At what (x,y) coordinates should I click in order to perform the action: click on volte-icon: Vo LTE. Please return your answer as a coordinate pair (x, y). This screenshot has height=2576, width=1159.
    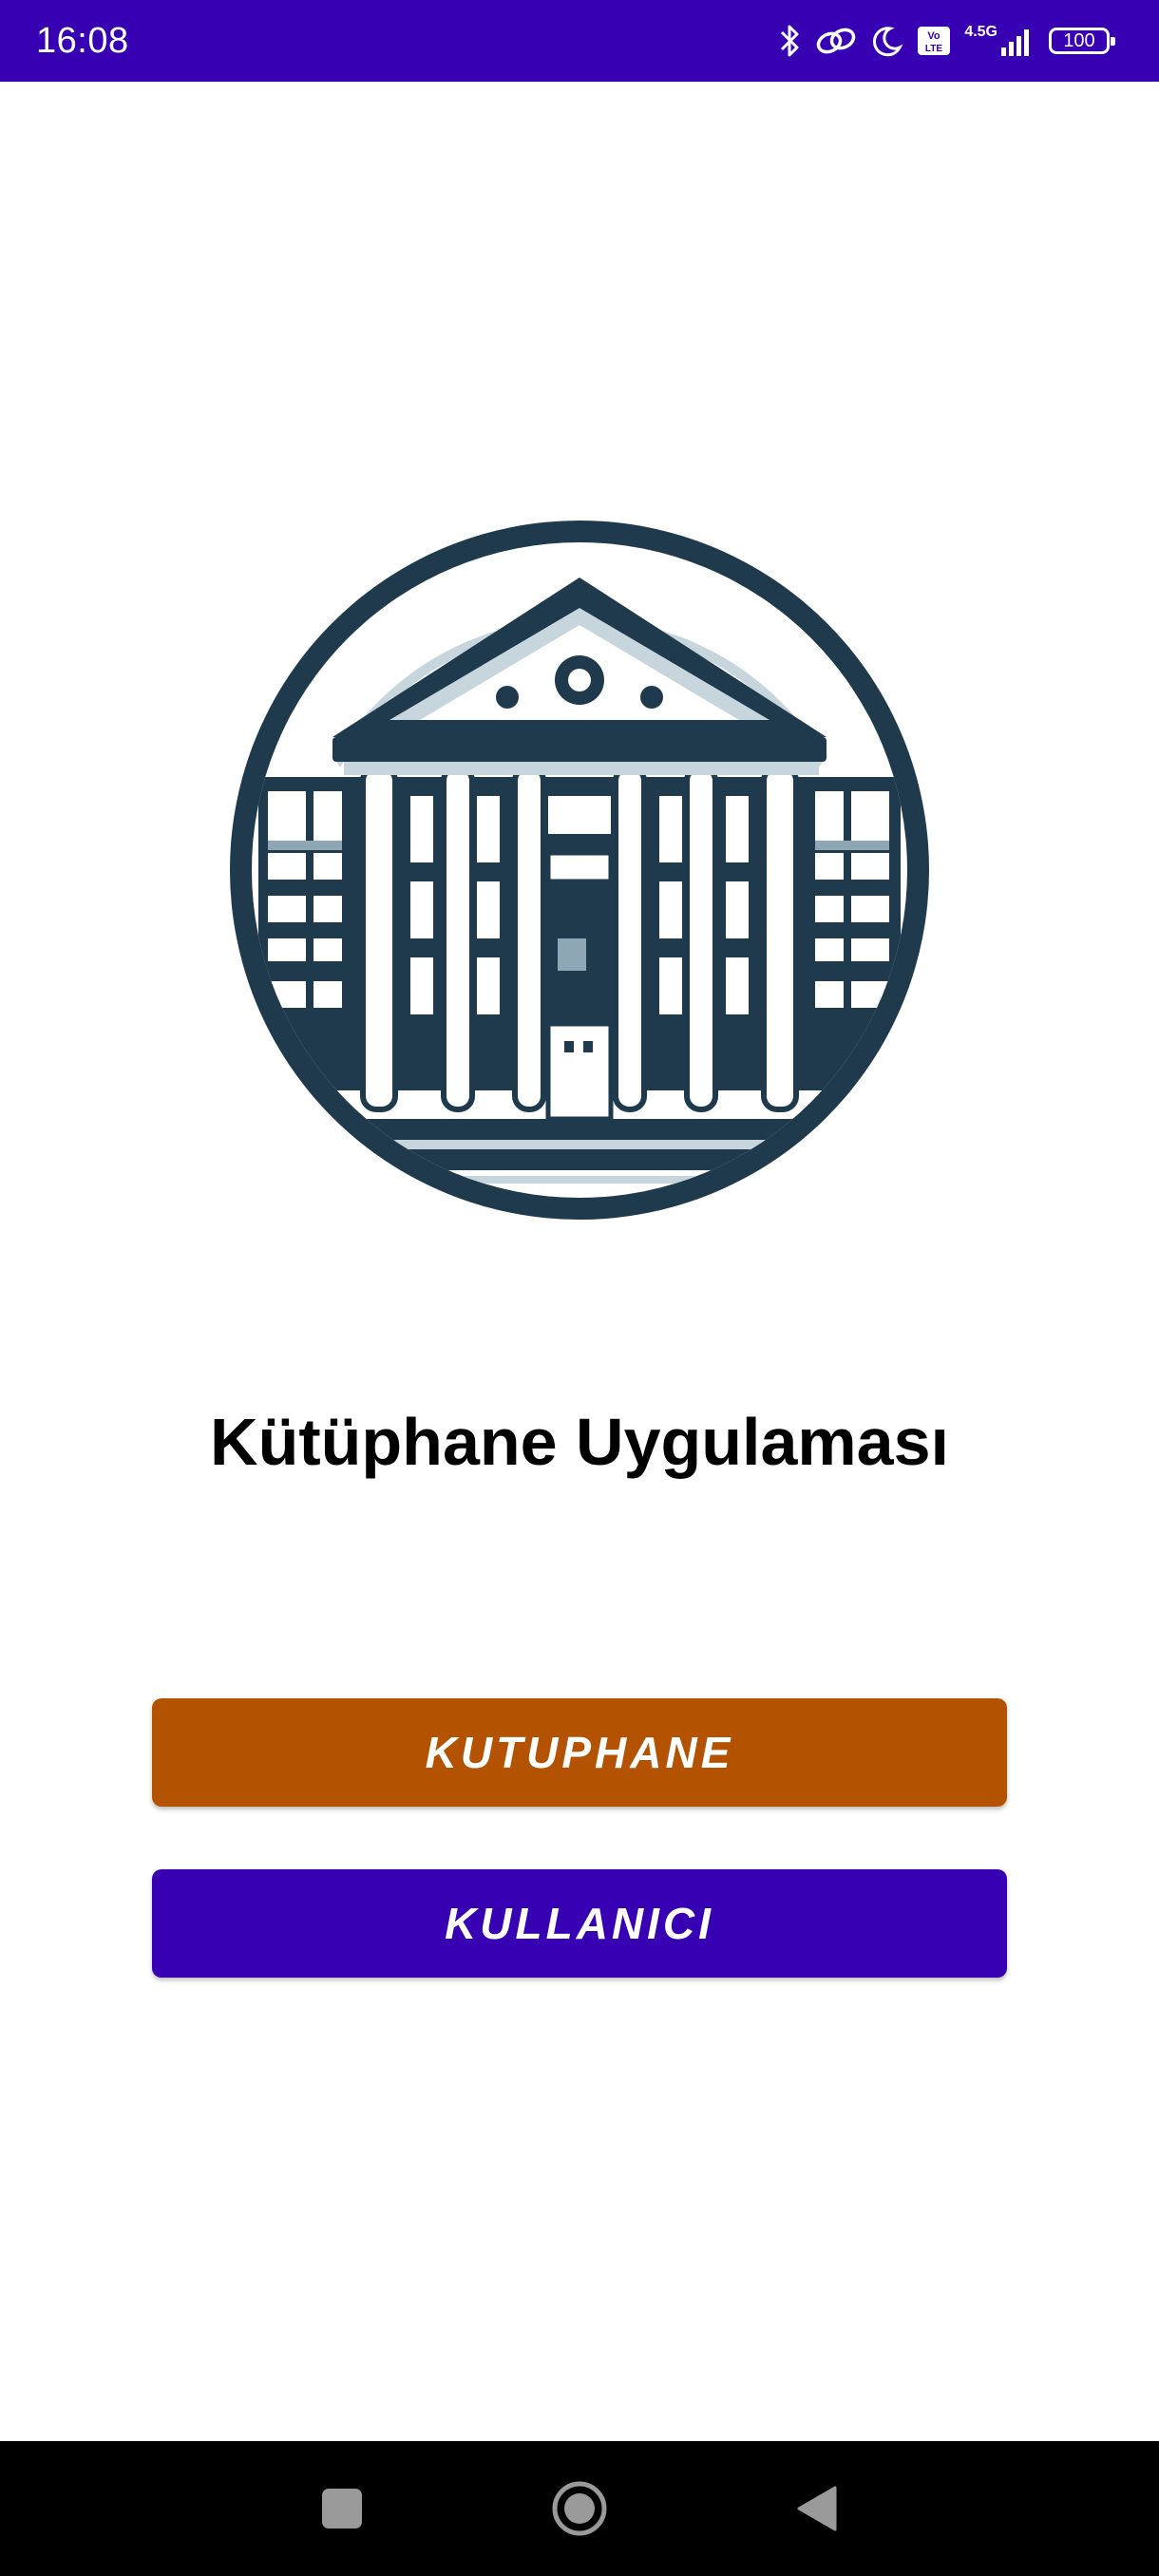
    Looking at the image, I should click on (934, 41).